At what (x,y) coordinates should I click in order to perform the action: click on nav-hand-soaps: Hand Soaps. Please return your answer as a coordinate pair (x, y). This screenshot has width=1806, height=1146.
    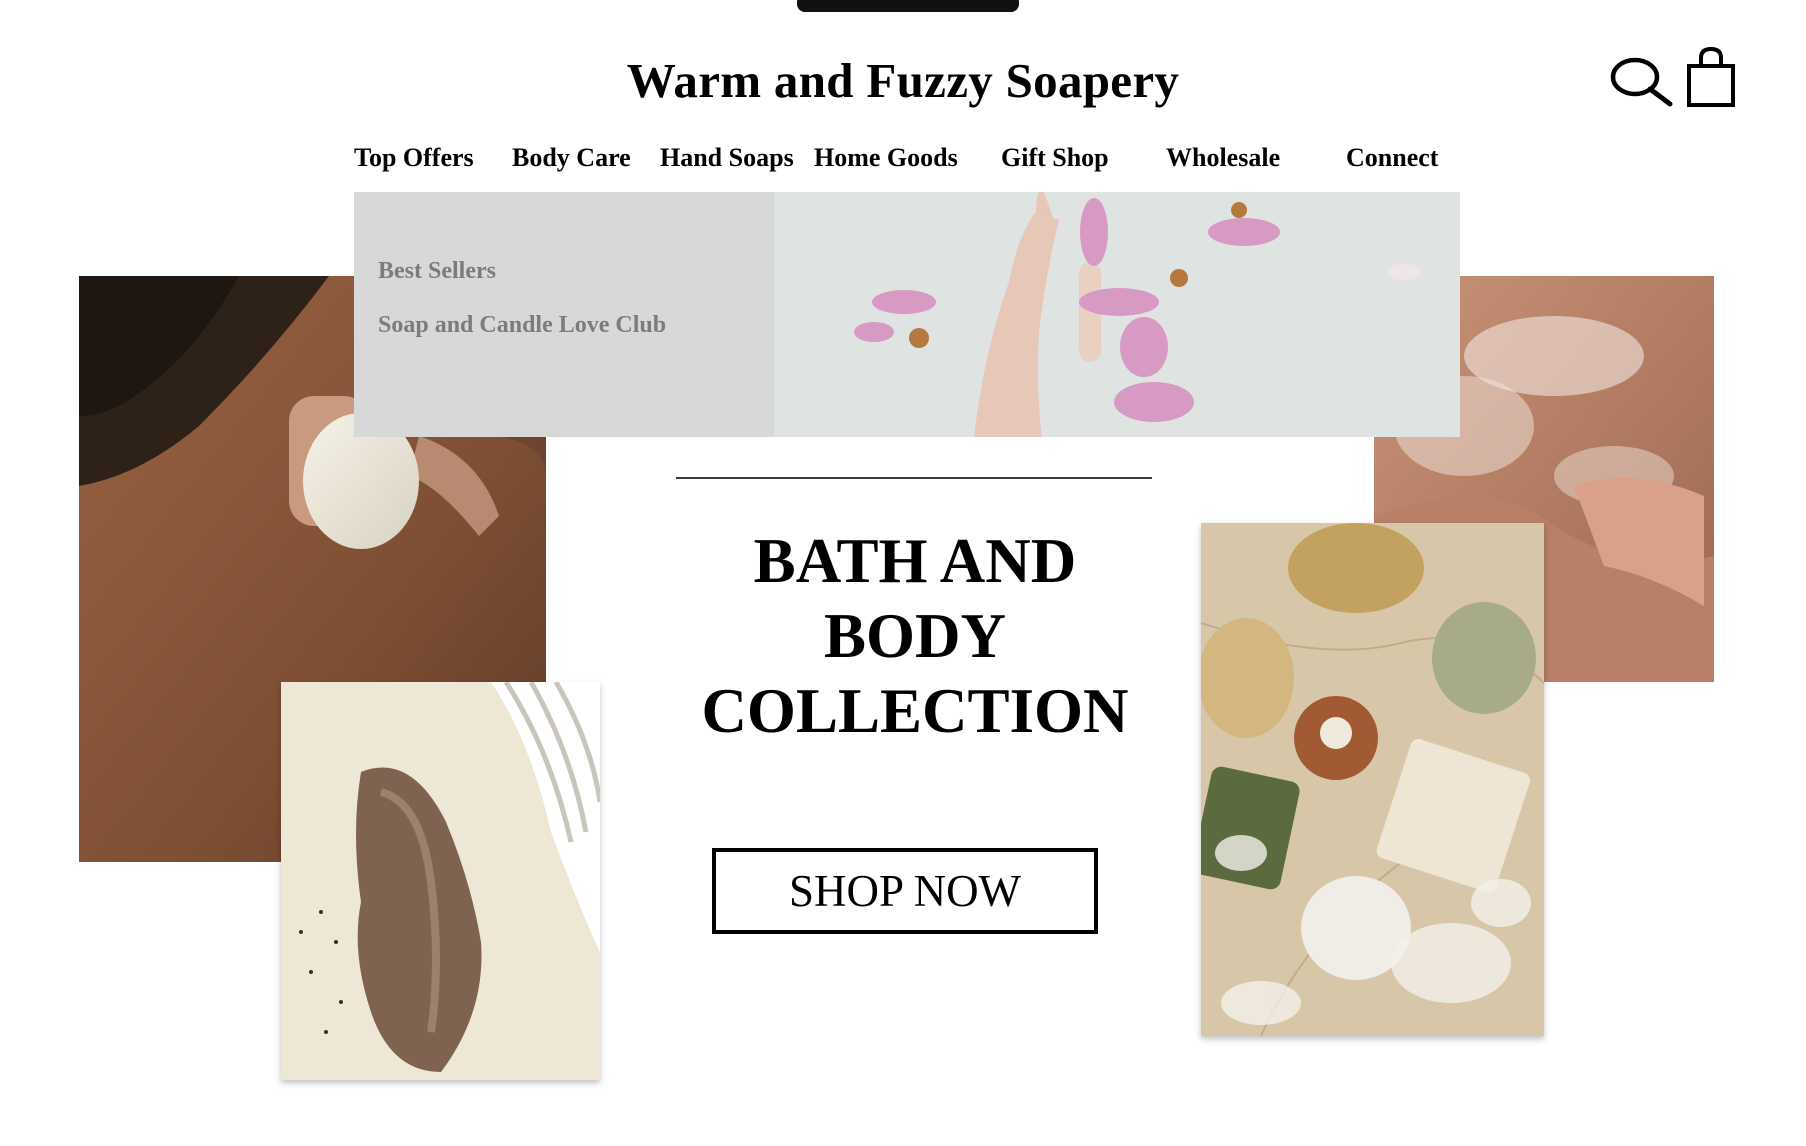
    Looking at the image, I should click on (727, 158).